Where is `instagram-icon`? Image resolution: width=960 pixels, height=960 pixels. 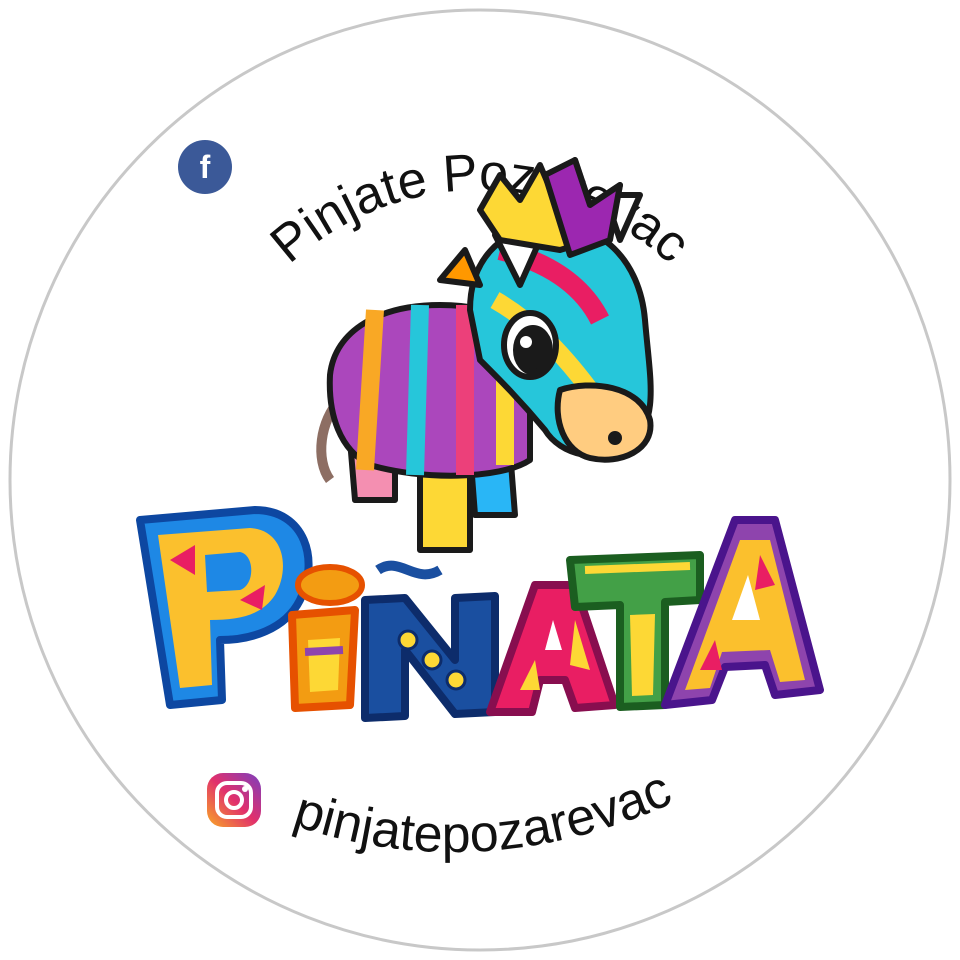
instagram-icon is located at coordinates (234, 800).